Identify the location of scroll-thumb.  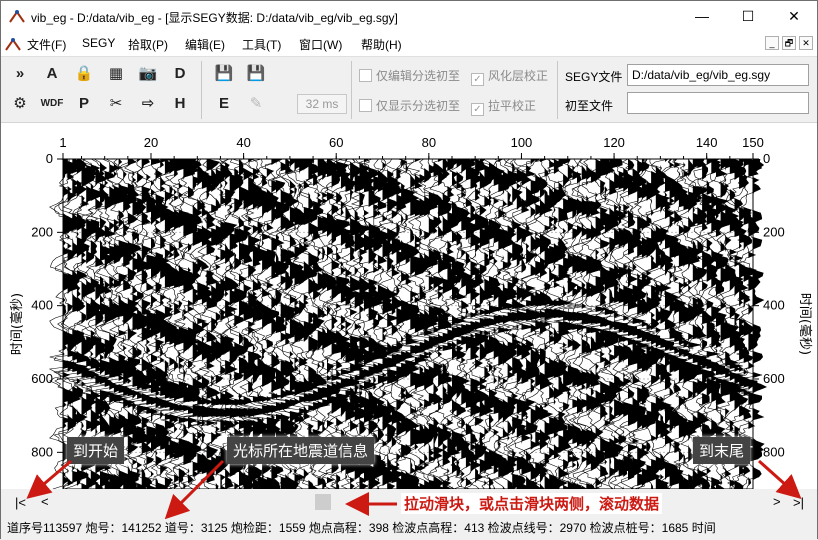
(323, 502).